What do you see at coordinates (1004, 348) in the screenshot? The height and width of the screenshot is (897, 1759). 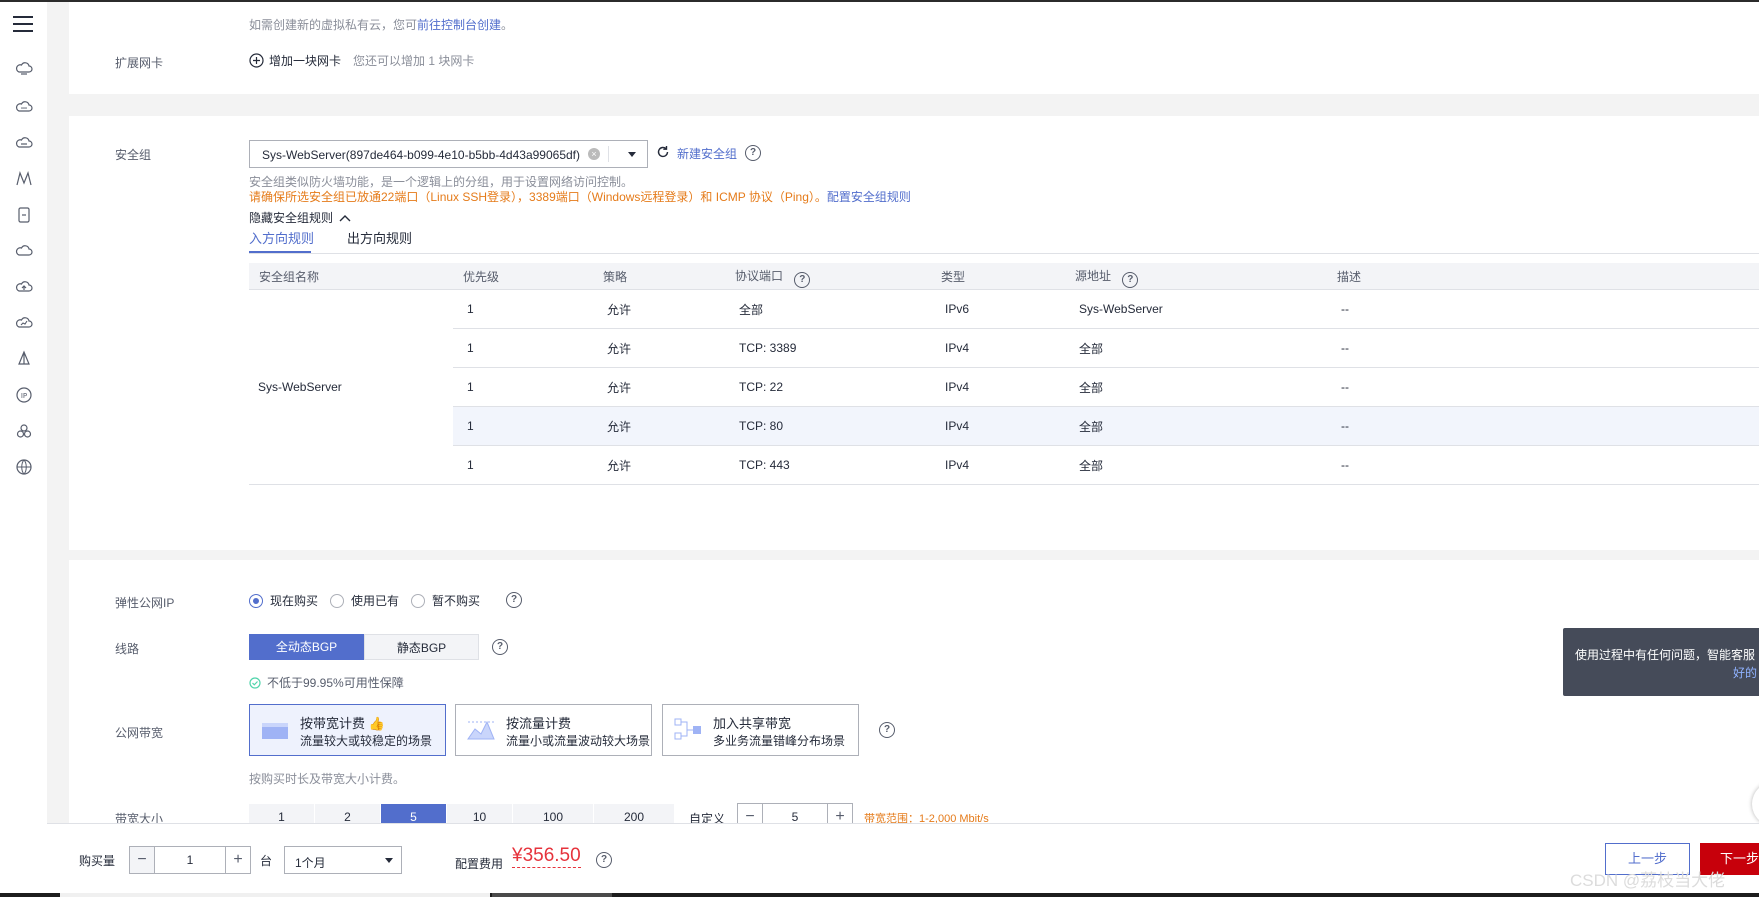 I see `table-row: 1 允许 TCP: 3389 IPv4 全部 --` at bounding box center [1004, 348].